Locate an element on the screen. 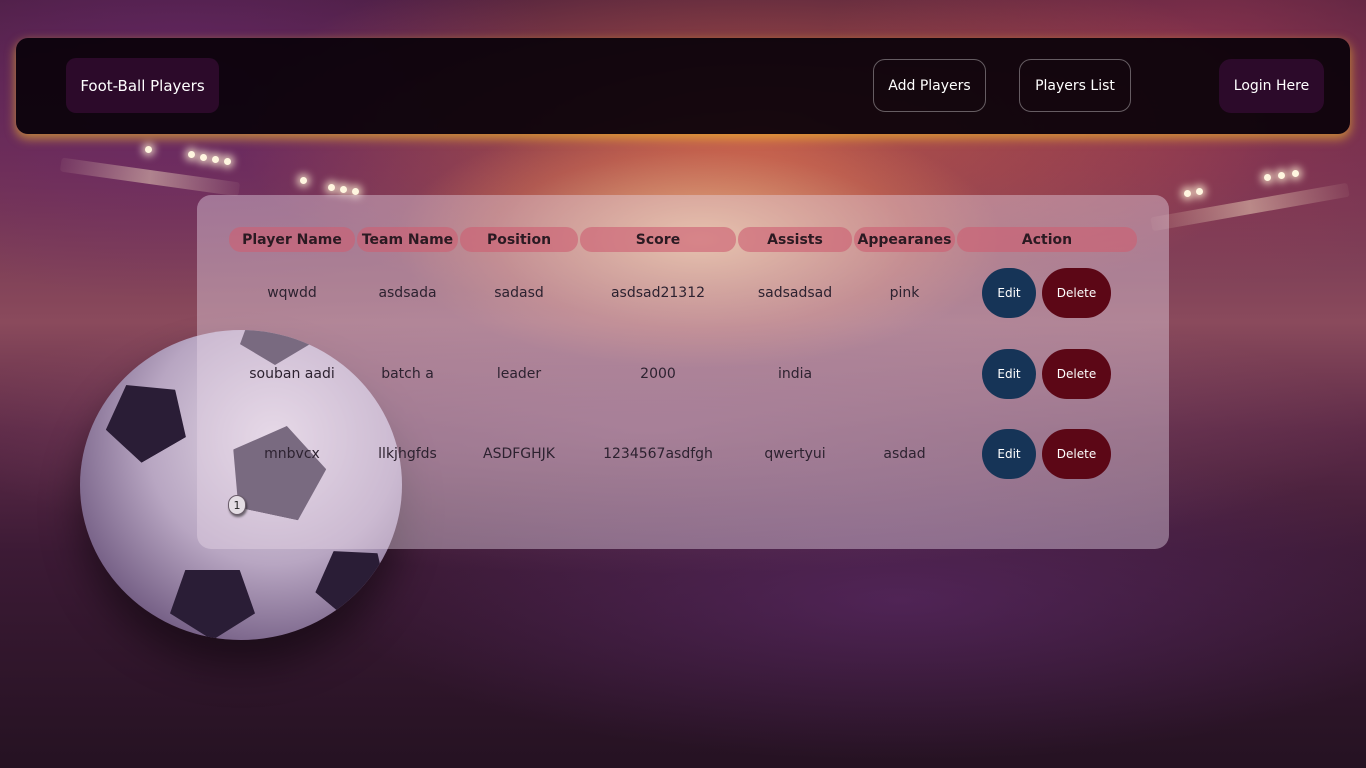  cell-player-name: souban aadi is located at coordinates (292, 374).